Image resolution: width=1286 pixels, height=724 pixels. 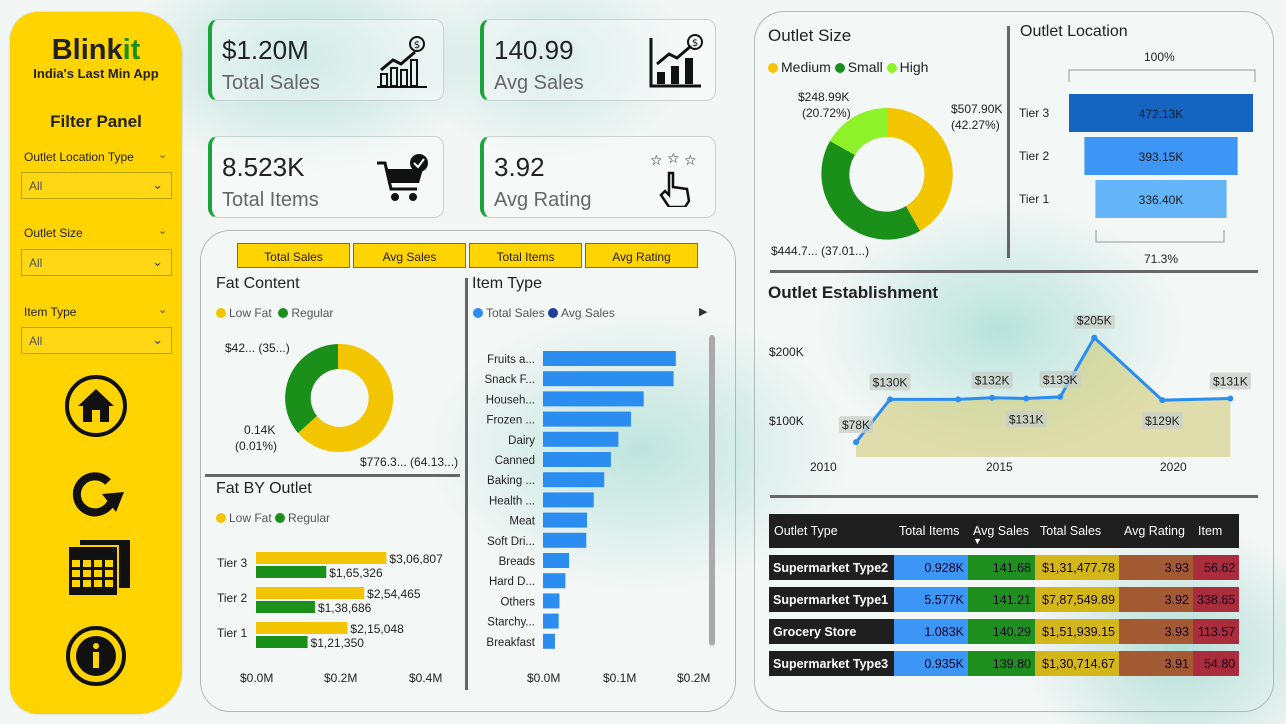 I want to click on fat-label-regular: $42... (35...), so click(x=257, y=348).